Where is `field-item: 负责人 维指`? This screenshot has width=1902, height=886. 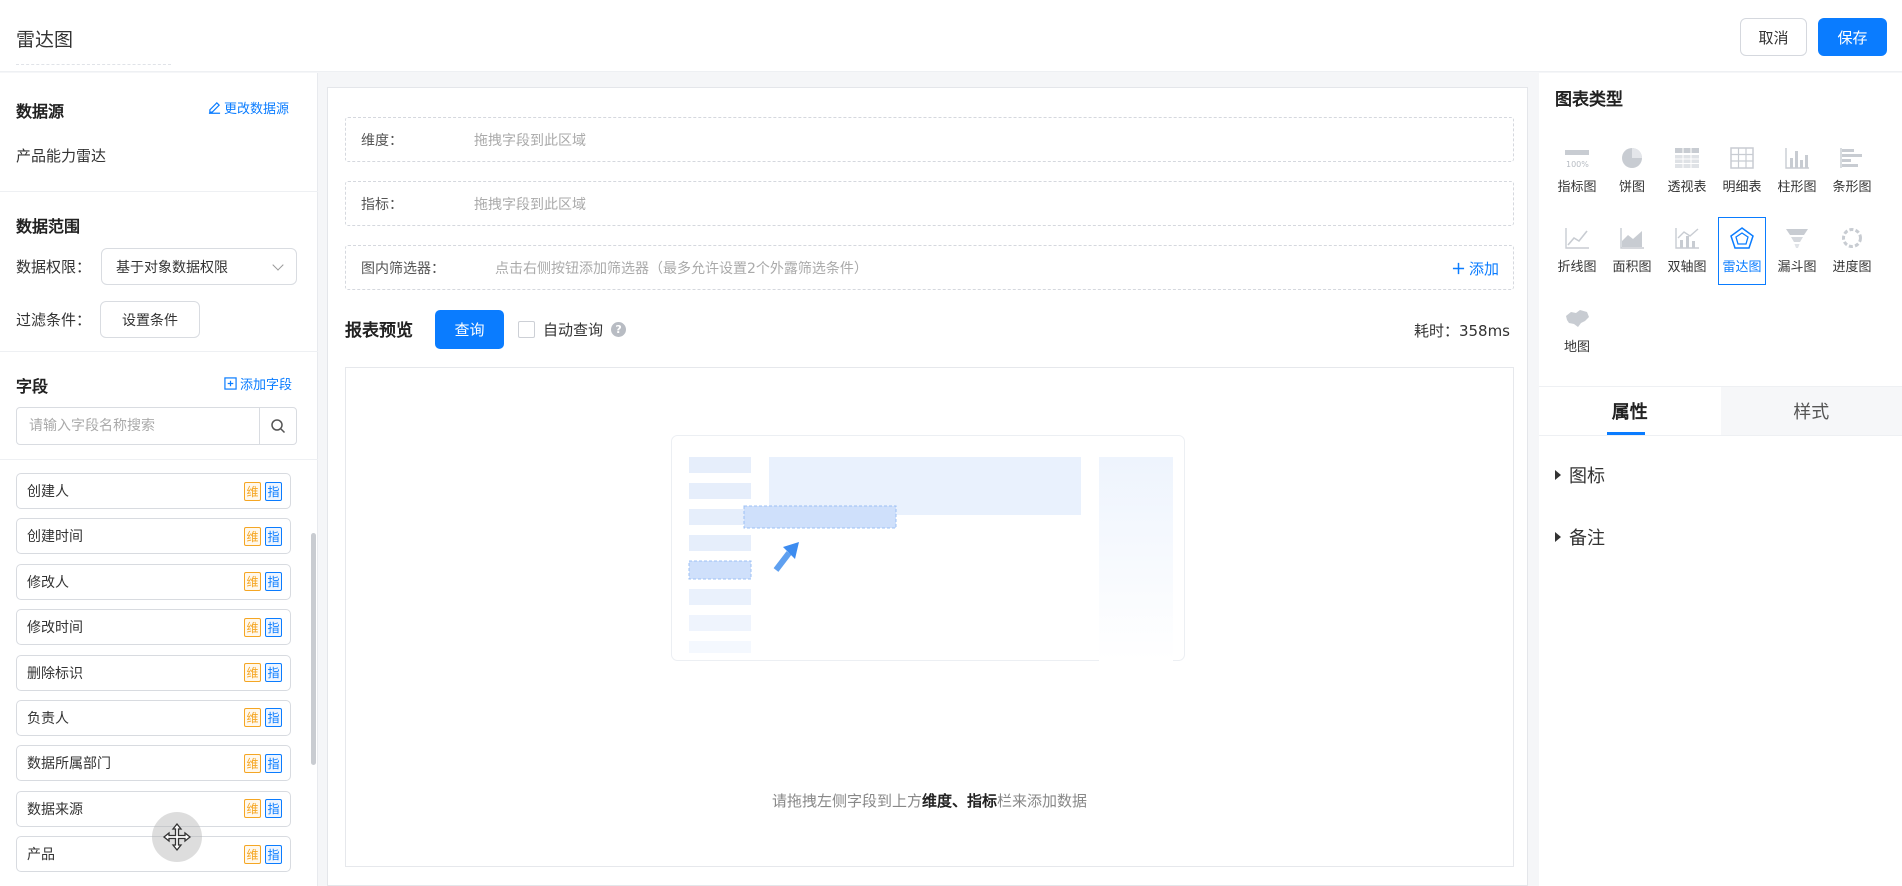 field-item: 负责人 维指 is located at coordinates (153, 717).